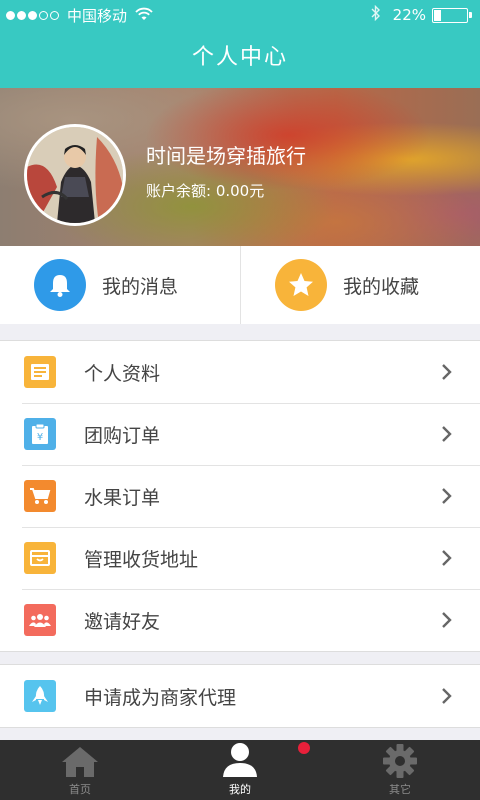 The height and width of the screenshot is (800, 480). I want to click on account-balance: 账户余额: 0.00元, so click(205, 190).